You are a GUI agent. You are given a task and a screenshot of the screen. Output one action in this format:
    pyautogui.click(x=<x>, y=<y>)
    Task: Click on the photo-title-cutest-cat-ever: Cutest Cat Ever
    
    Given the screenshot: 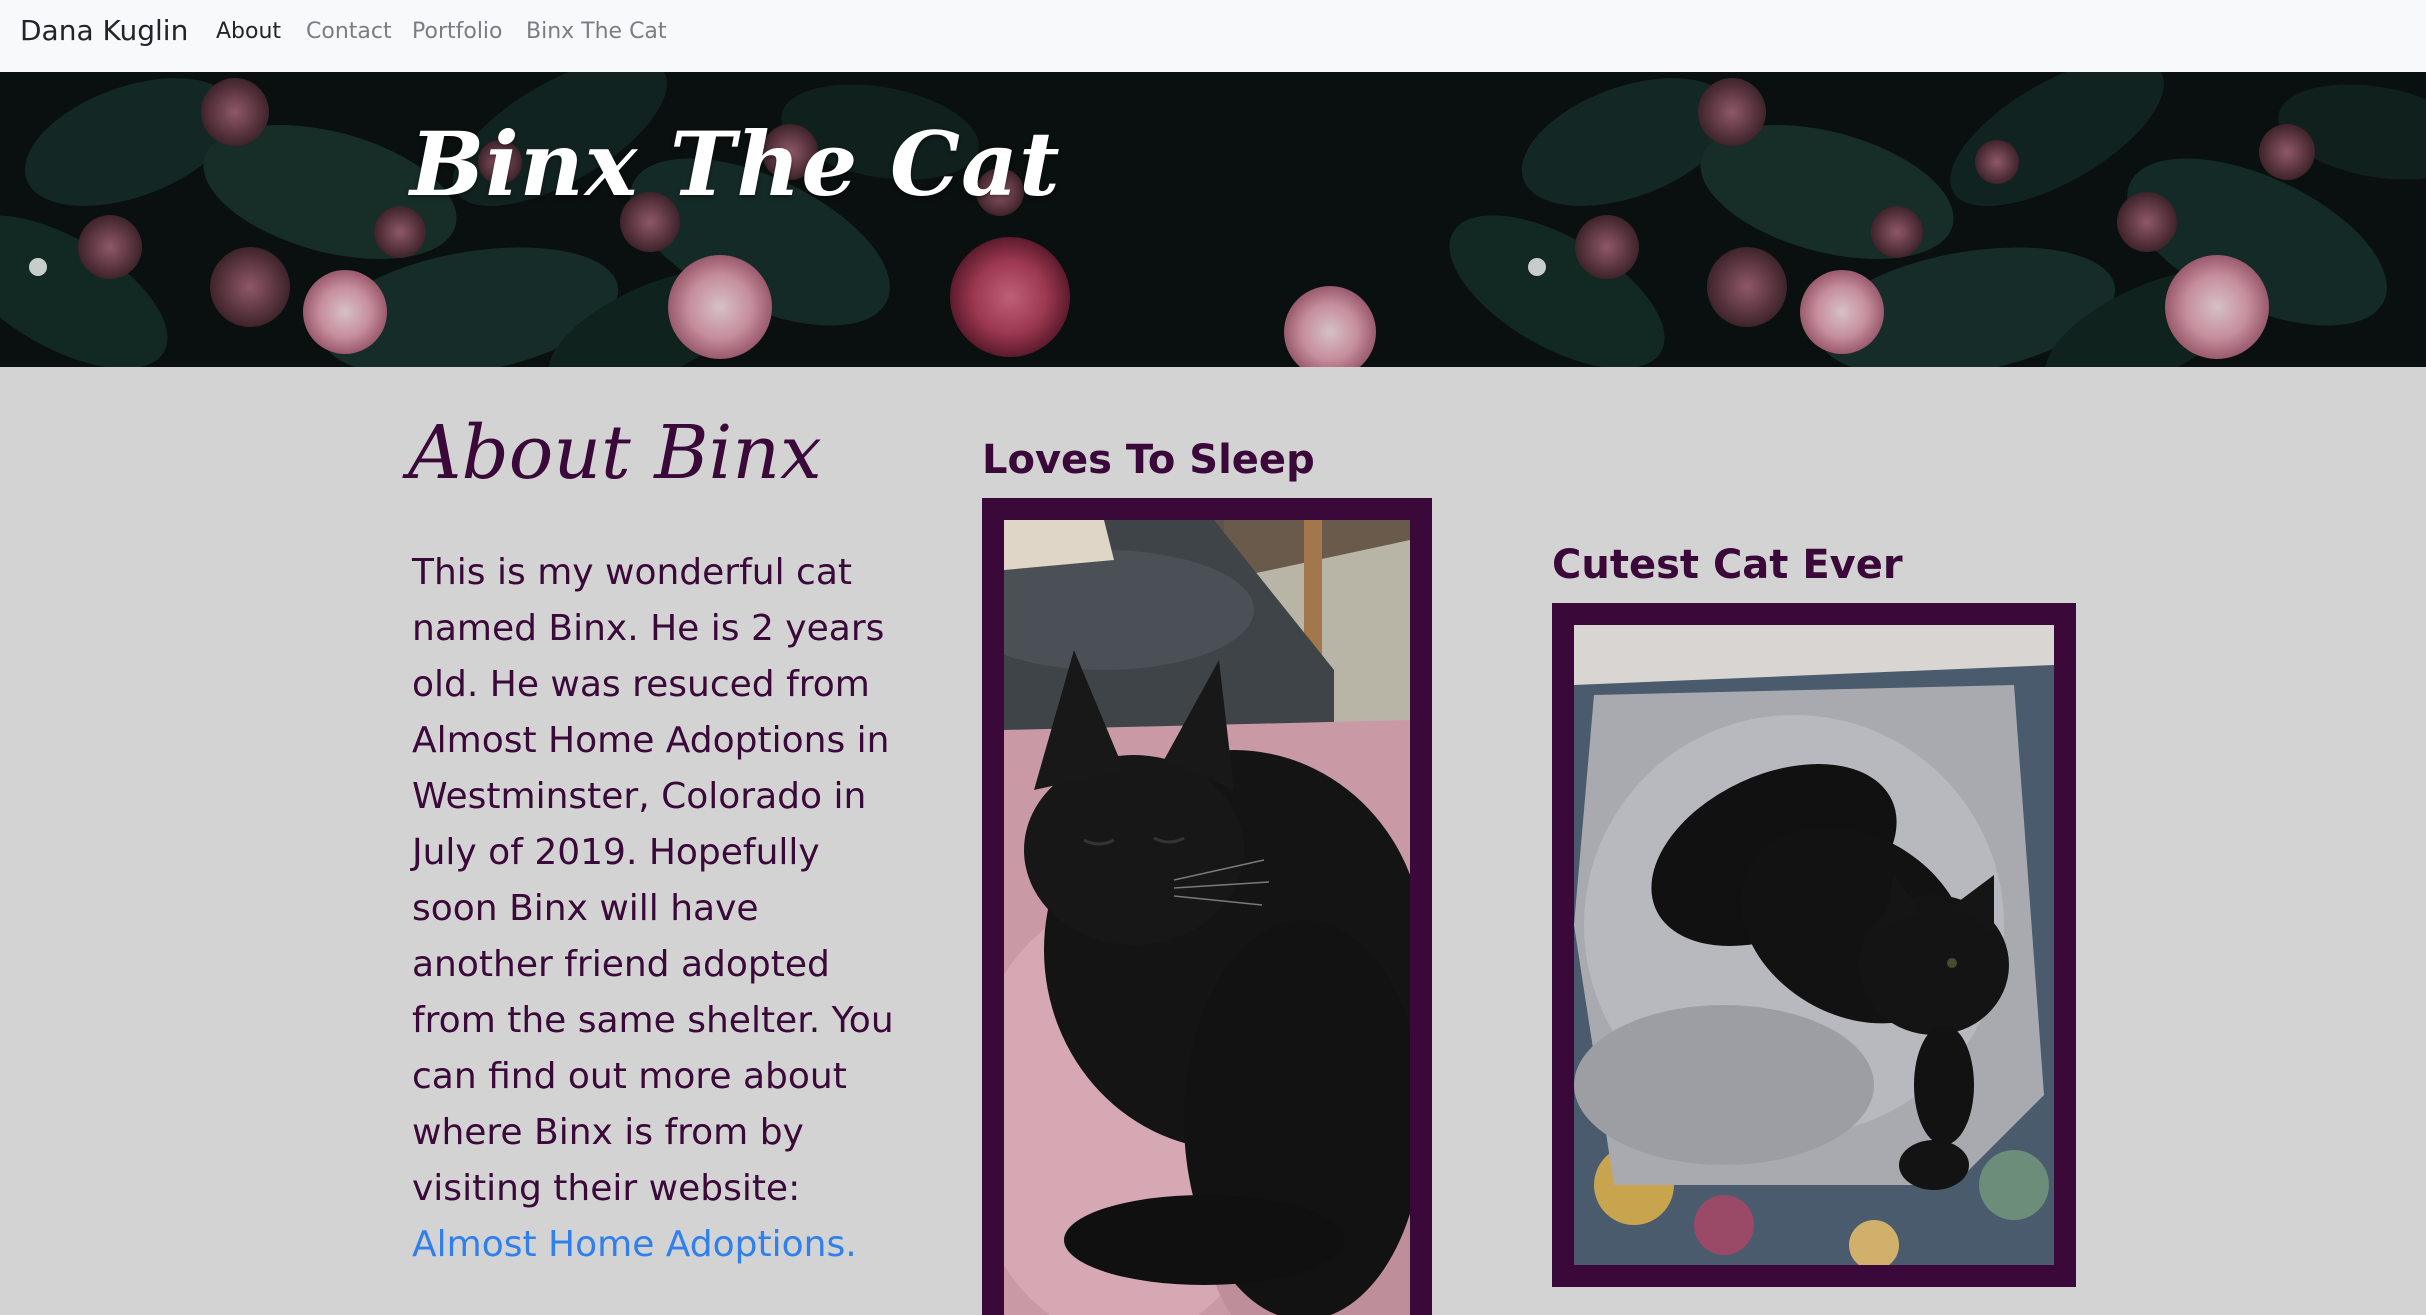 What is the action you would take?
    pyautogui.click(x=1727, y=565)
    